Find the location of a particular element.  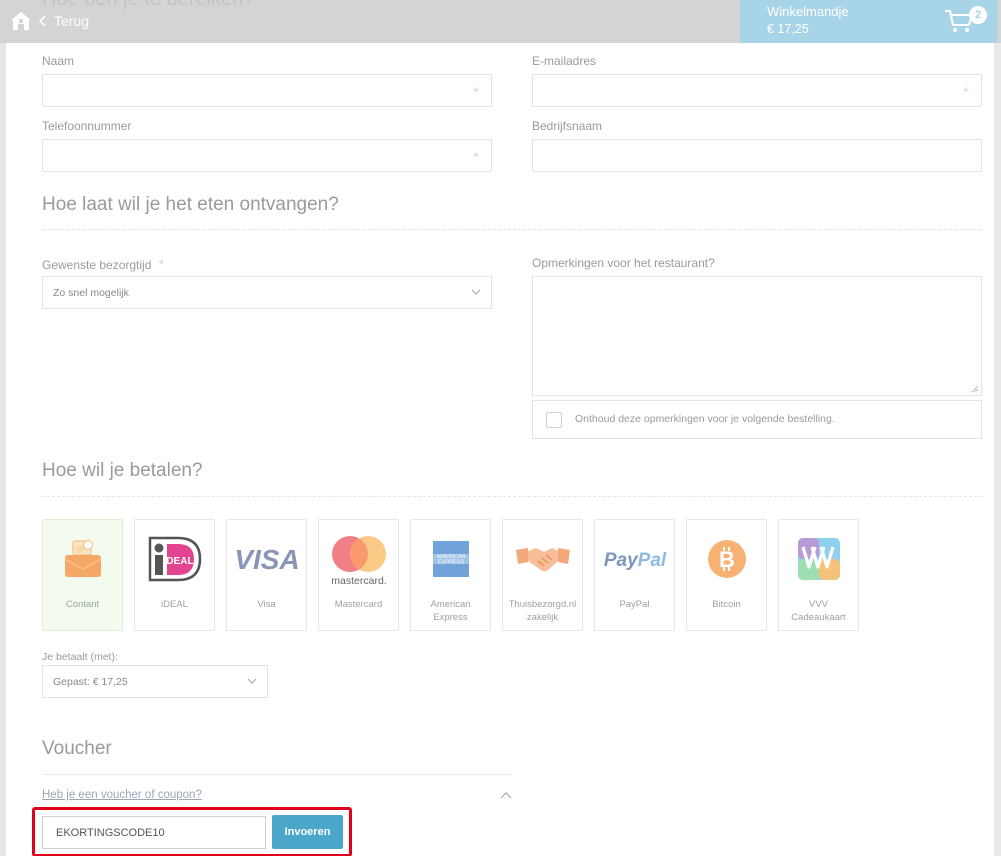

payment-heading: Hoe wil je betalen? is located at coordinates (122, 470).